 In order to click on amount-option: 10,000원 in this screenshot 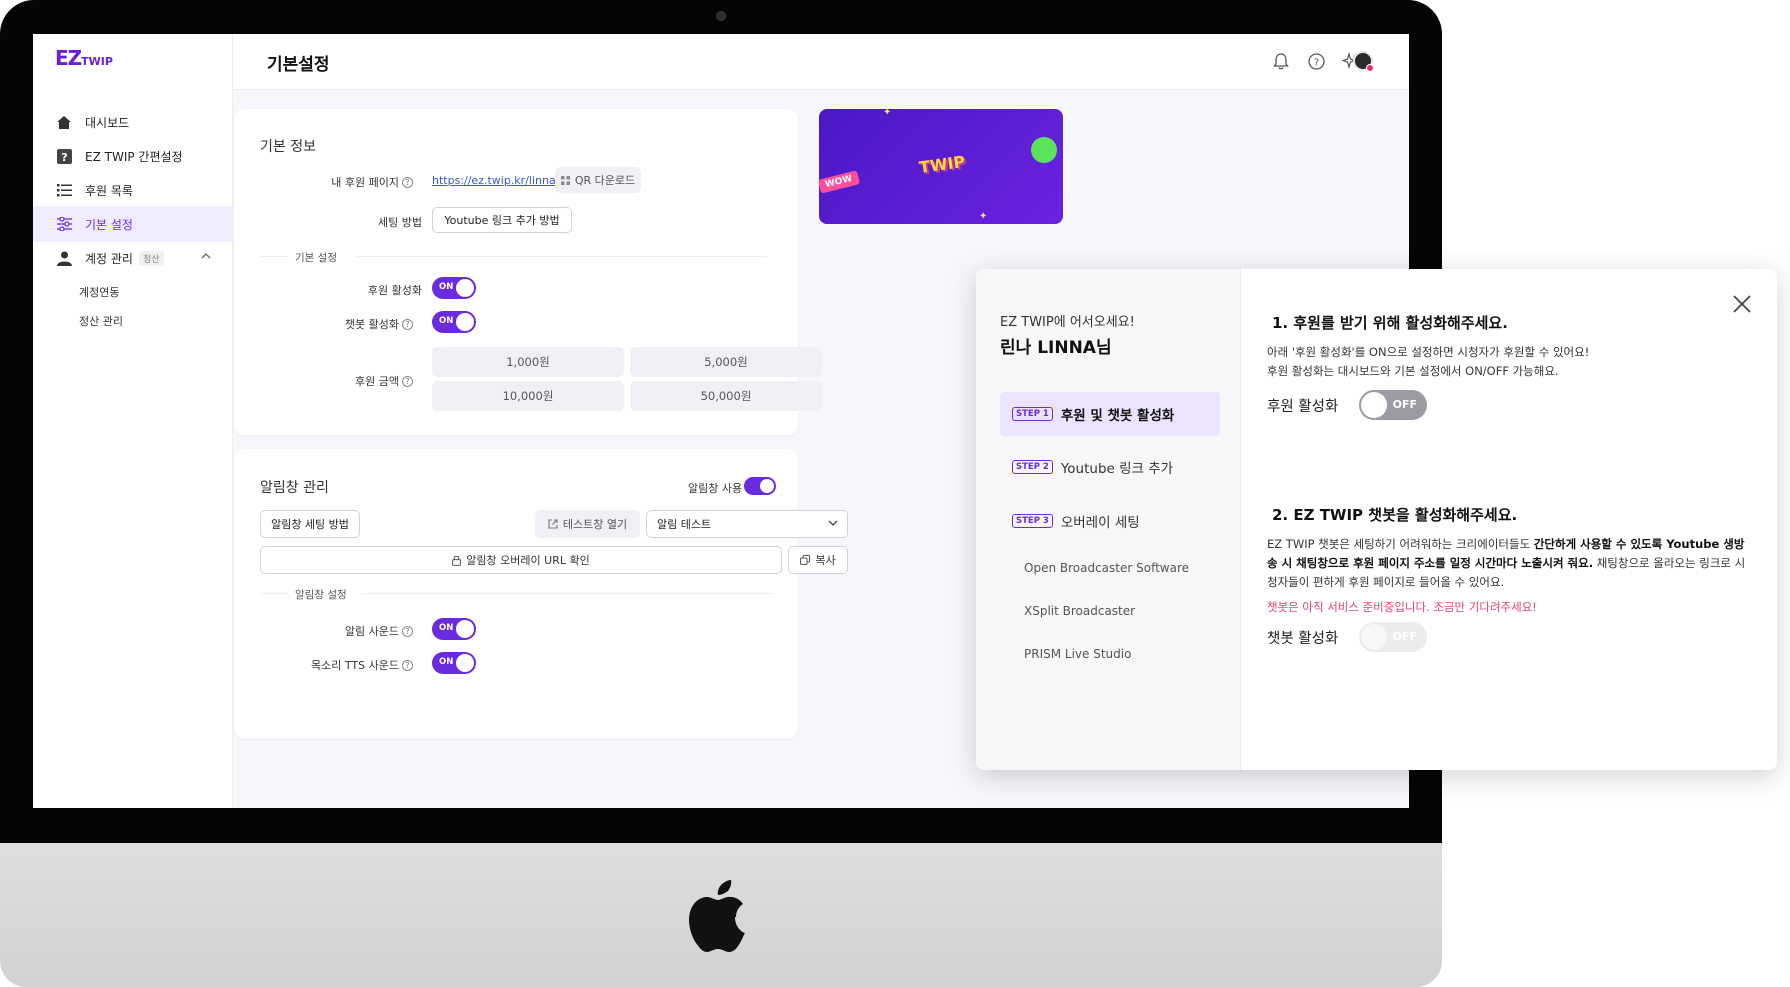, I will do `click(528, 396)`.